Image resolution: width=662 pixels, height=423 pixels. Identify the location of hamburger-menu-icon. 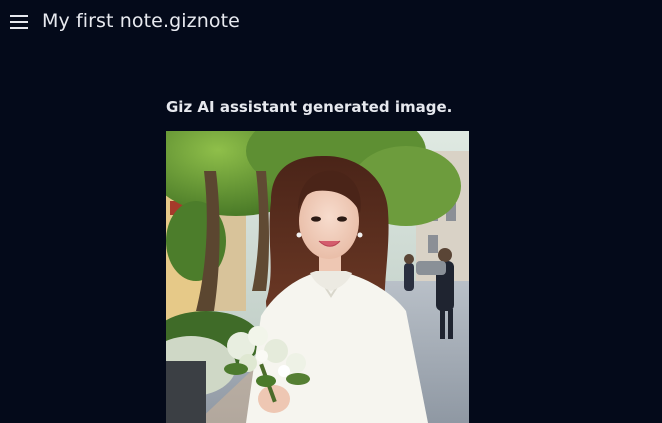
(20, 22).